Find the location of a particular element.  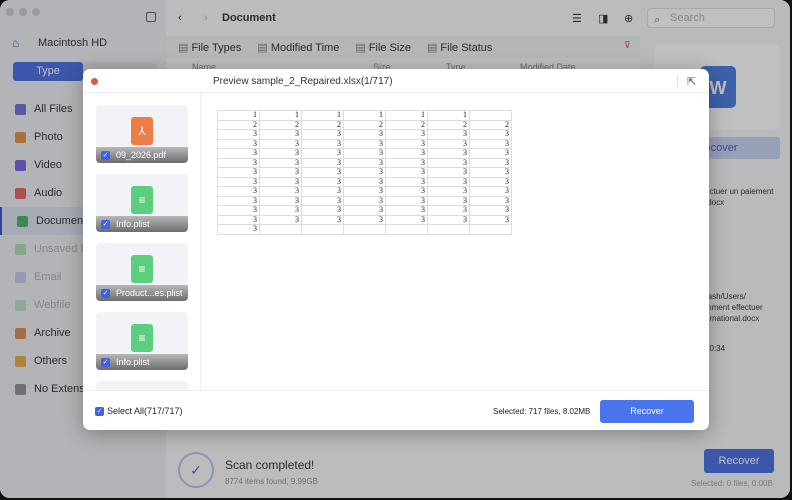

divider is located at coordinates (677, 81).